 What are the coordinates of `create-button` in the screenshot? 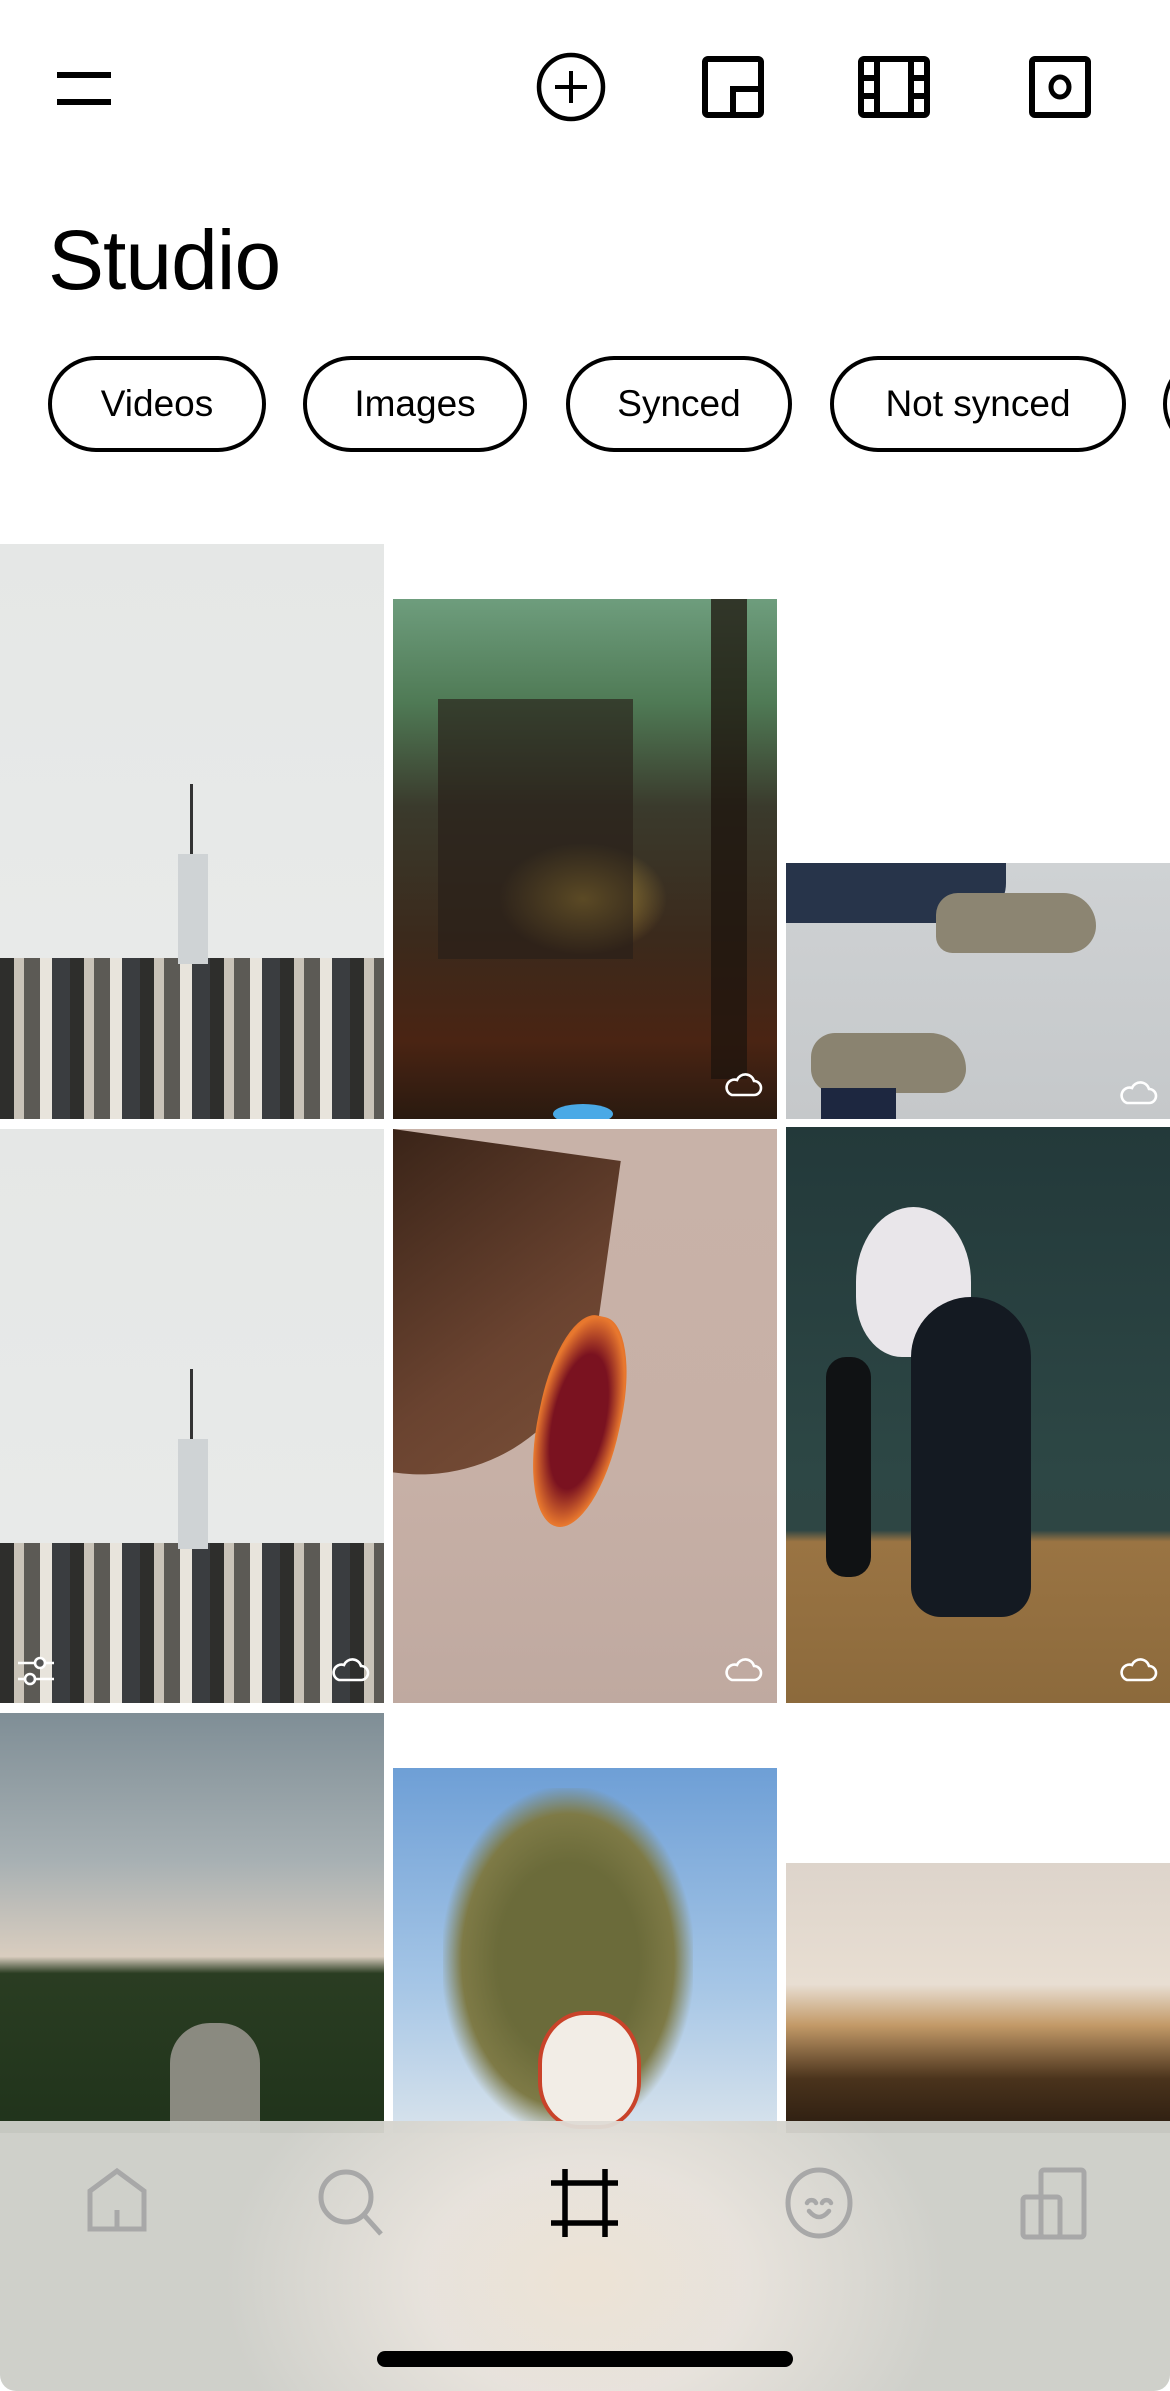 It's located at (571, 86).